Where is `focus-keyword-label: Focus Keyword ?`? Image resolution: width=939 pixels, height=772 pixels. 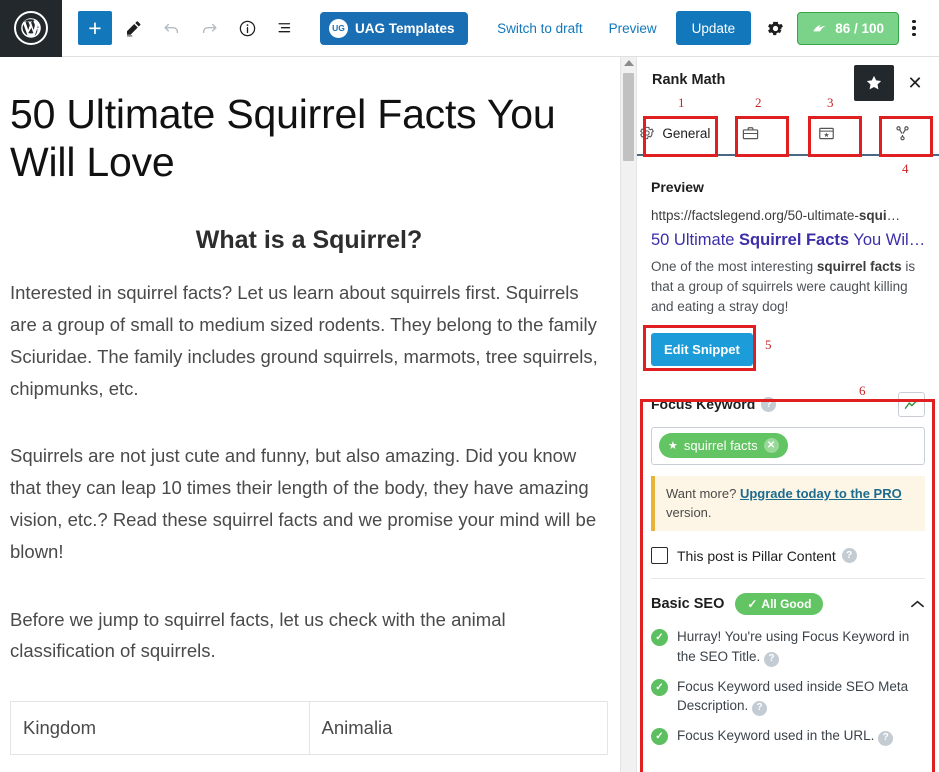
focus-keyword-label: Focus Keyword ? is located at coordinates (714, 404).